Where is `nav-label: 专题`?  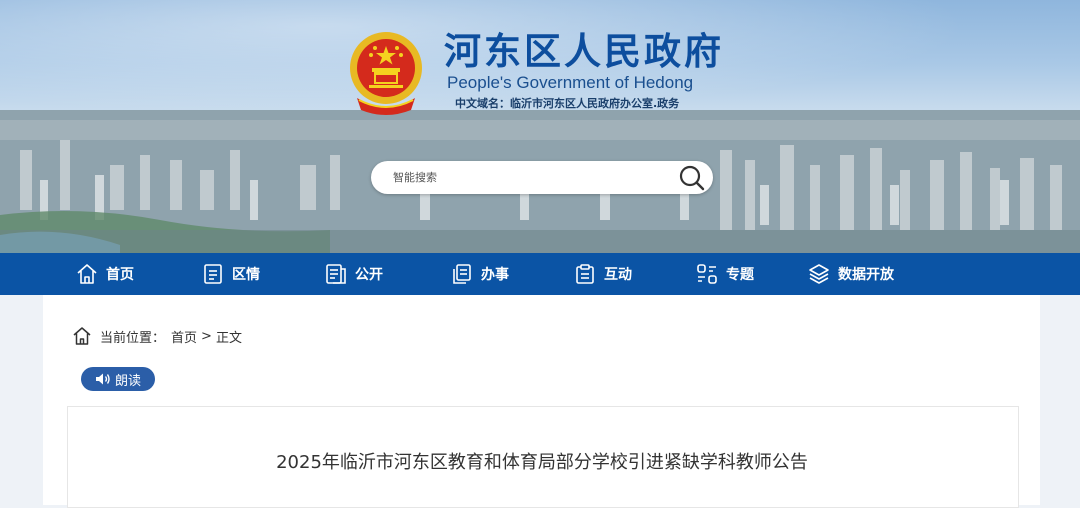
nav-label: 专题 is located at coordinates (740, 275).